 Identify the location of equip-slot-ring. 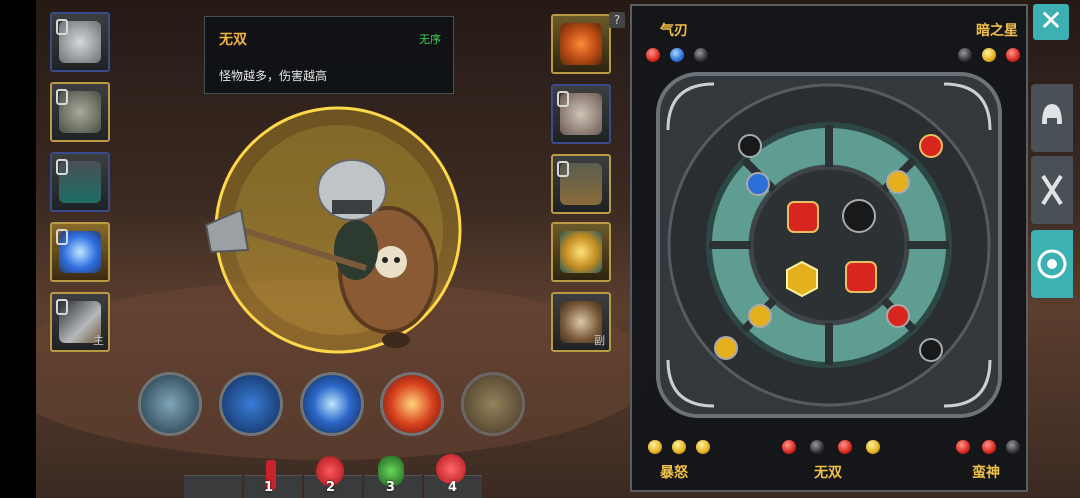
(80, 252).